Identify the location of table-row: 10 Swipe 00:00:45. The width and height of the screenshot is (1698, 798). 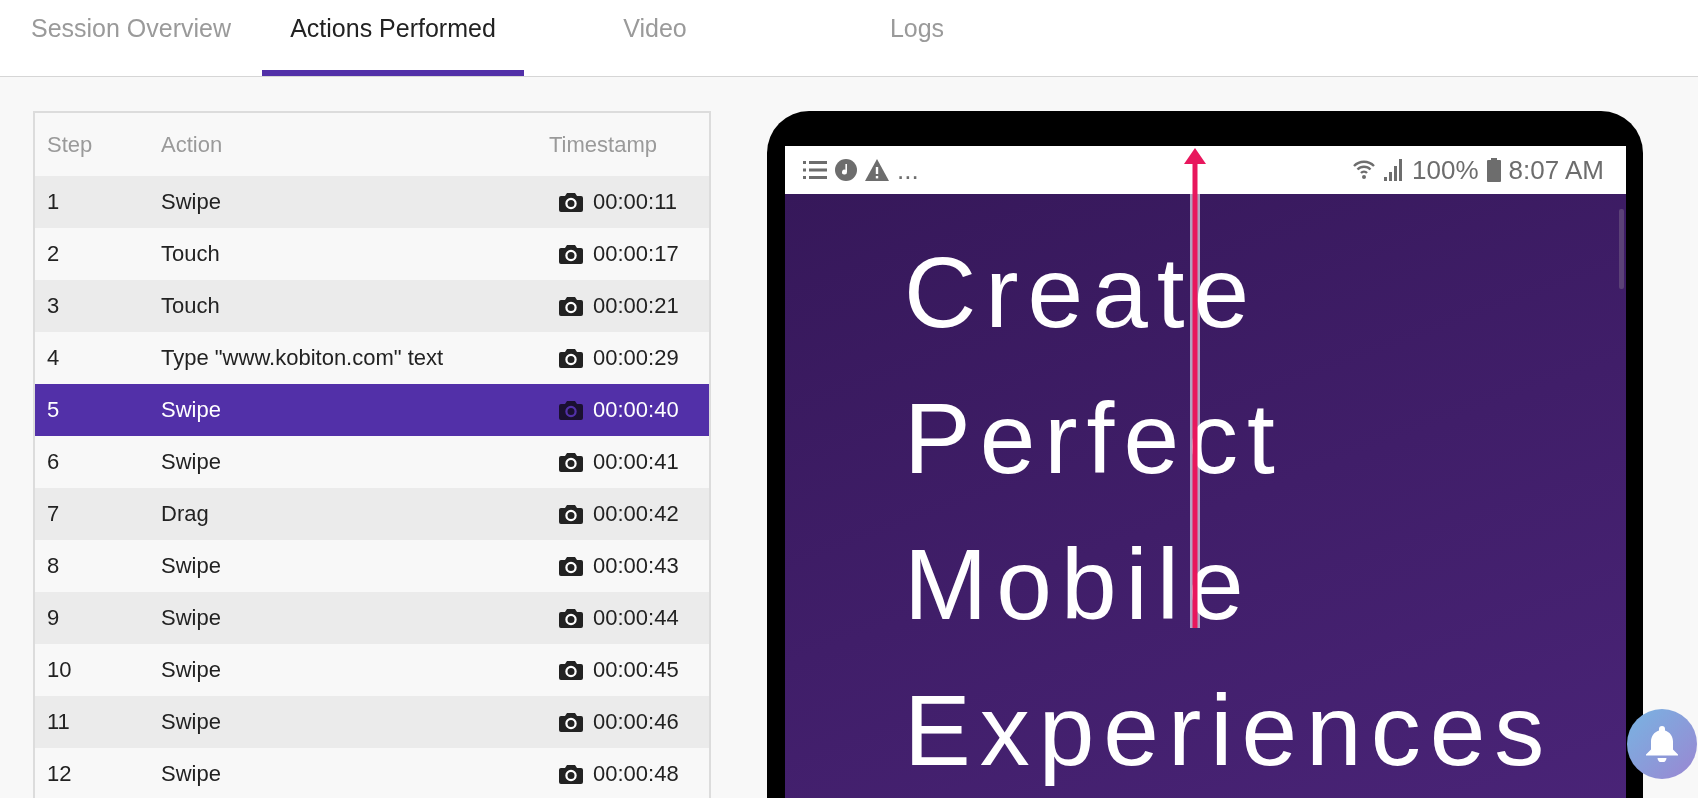
(372, 670).